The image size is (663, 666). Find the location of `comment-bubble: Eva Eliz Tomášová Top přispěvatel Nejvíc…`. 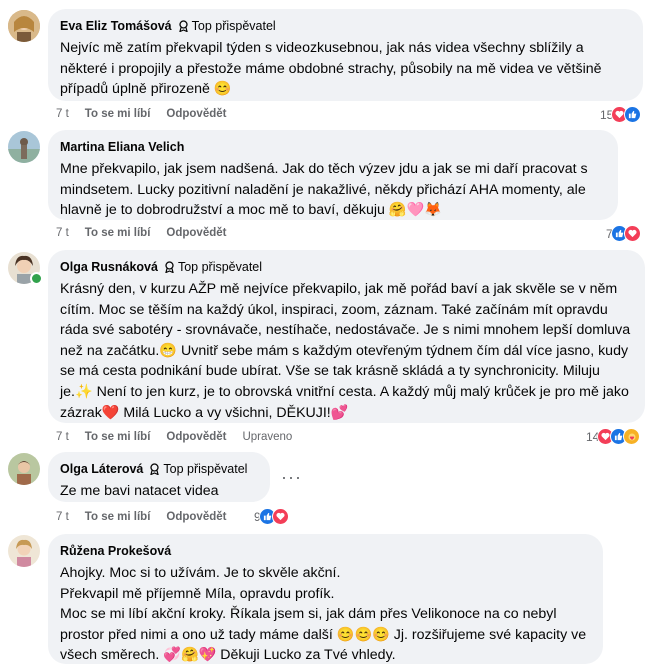

comment-bubble: Eva Eliz Tomášová Top přispěvatel Nejvíc… is located at coordinates (345, 55).